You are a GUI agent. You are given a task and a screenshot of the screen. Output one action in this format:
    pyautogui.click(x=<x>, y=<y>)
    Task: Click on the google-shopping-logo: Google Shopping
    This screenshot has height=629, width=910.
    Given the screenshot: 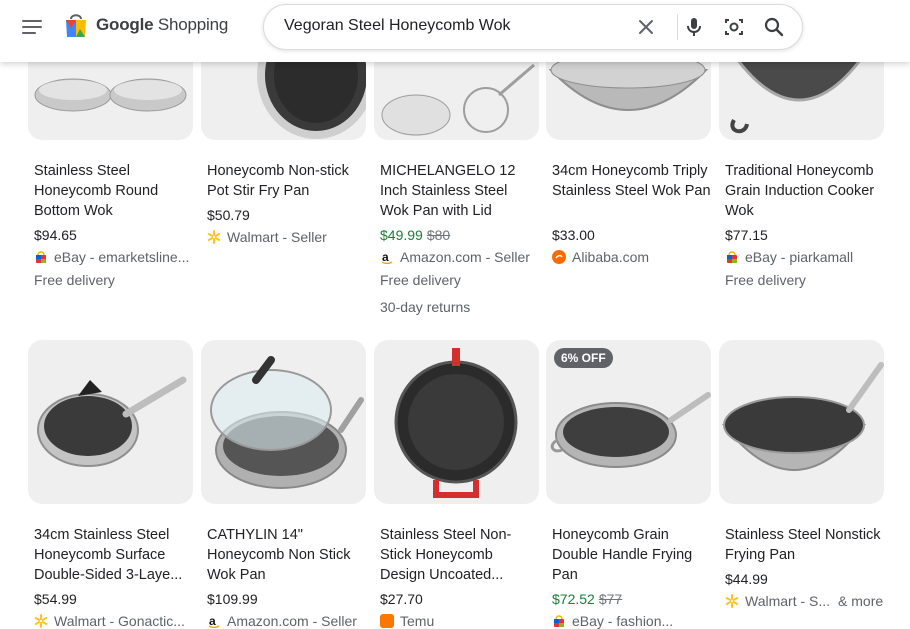 What is the action you would take?
    pyautogui.click(x=146, y=25)
    